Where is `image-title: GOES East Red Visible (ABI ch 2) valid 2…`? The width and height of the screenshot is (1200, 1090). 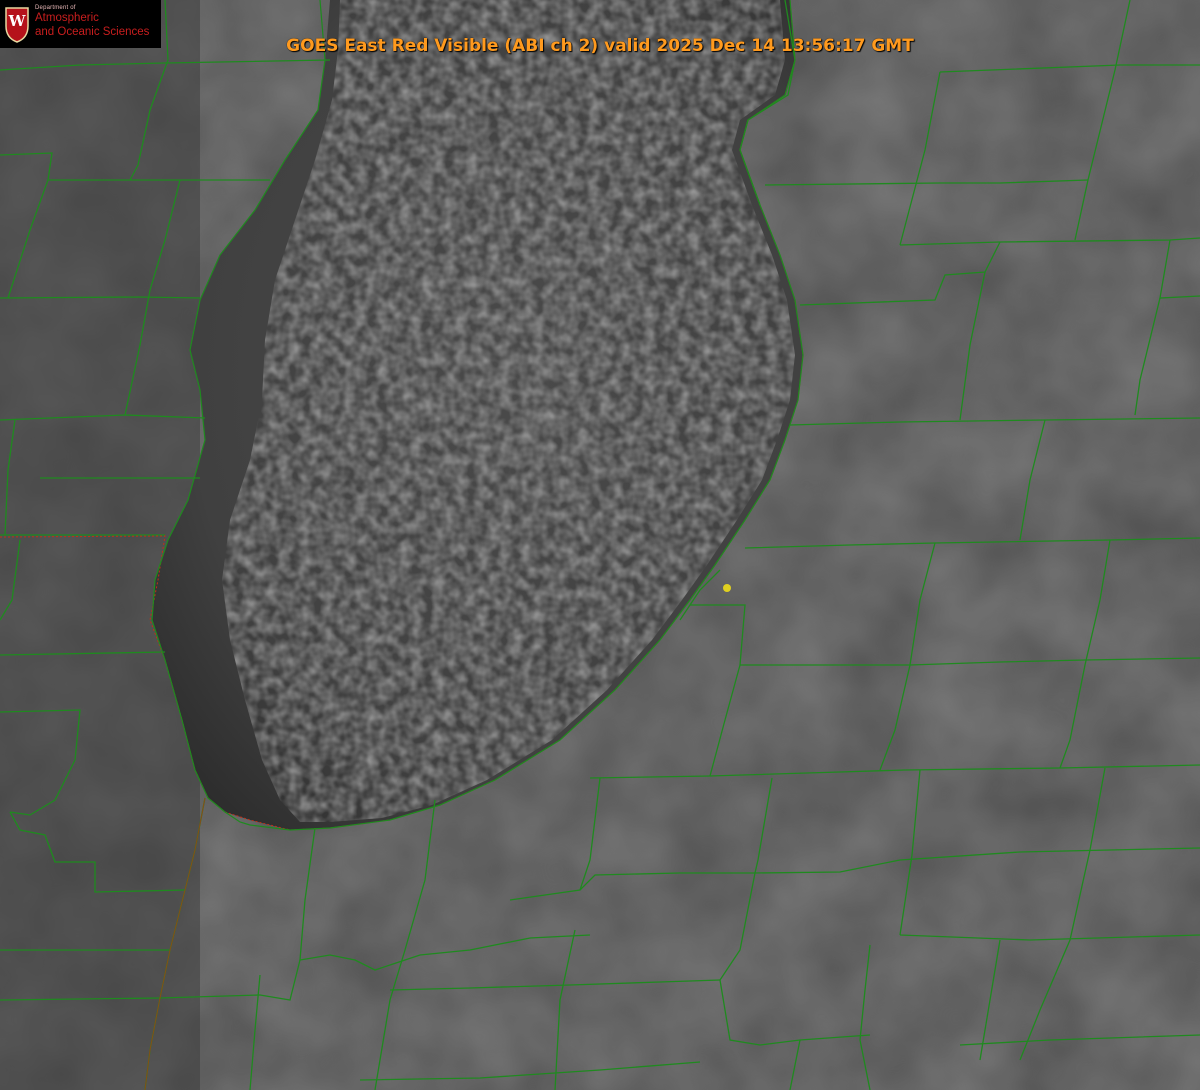
image-title: GOES East Red Visible (ABI ch 2) valid 2… is located at coordinates (600, 46).